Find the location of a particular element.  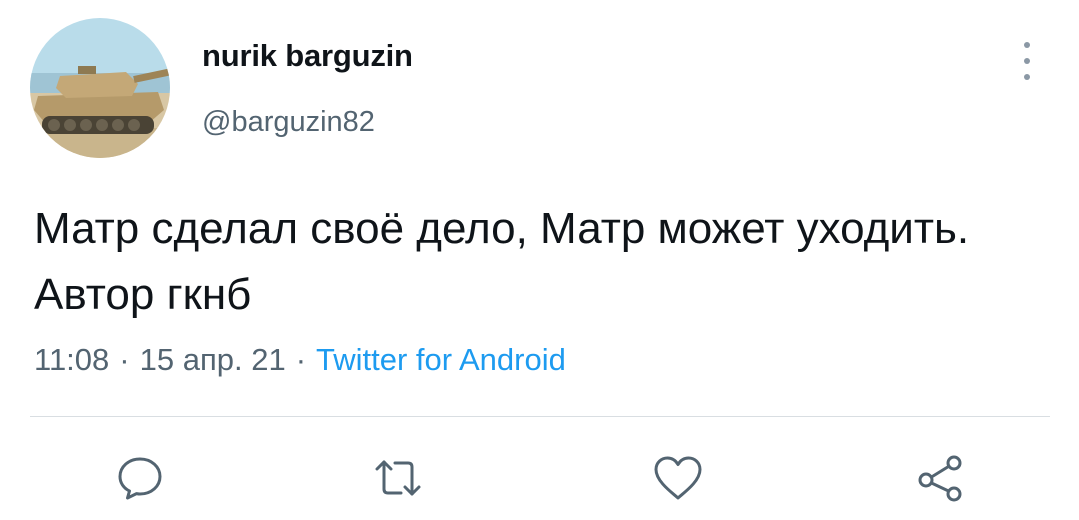

more-options-button is located at coordinates (1027, 61).